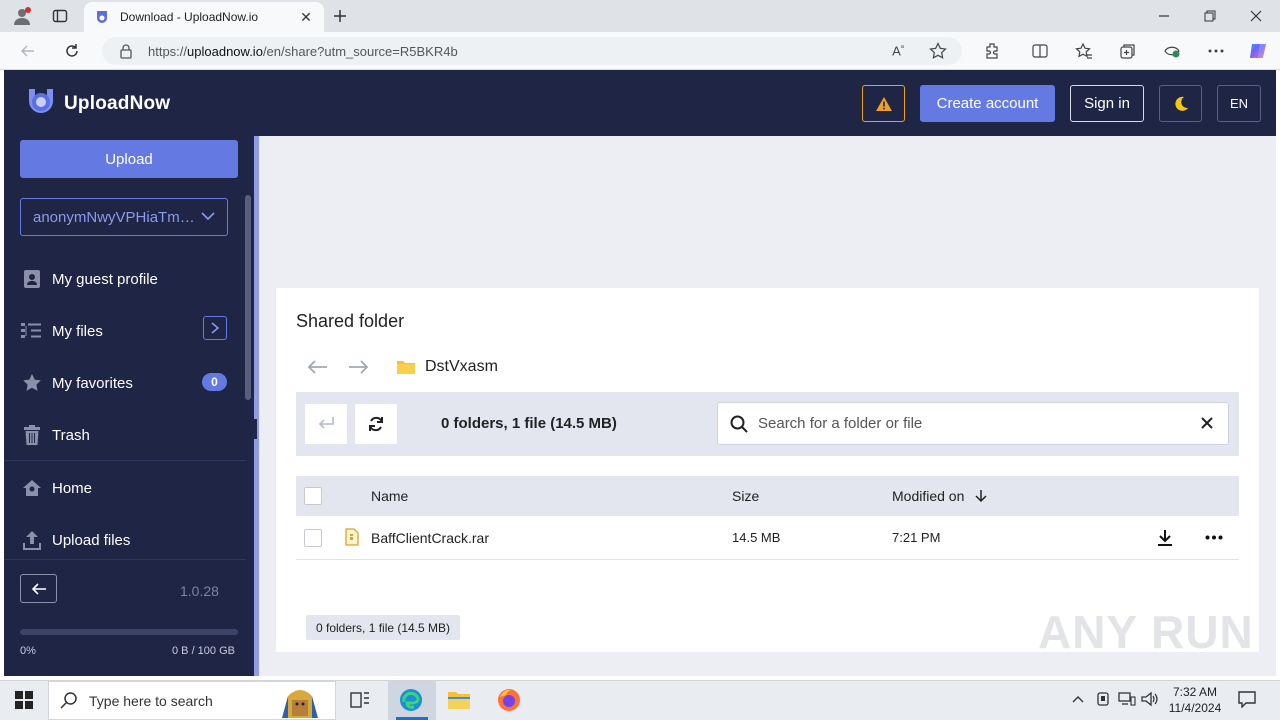 The height and width of the screenshot is (720, 1280). Describe the element at coordinates (1164, 16) in the screenshot. I see `minimize-icon` at that location.